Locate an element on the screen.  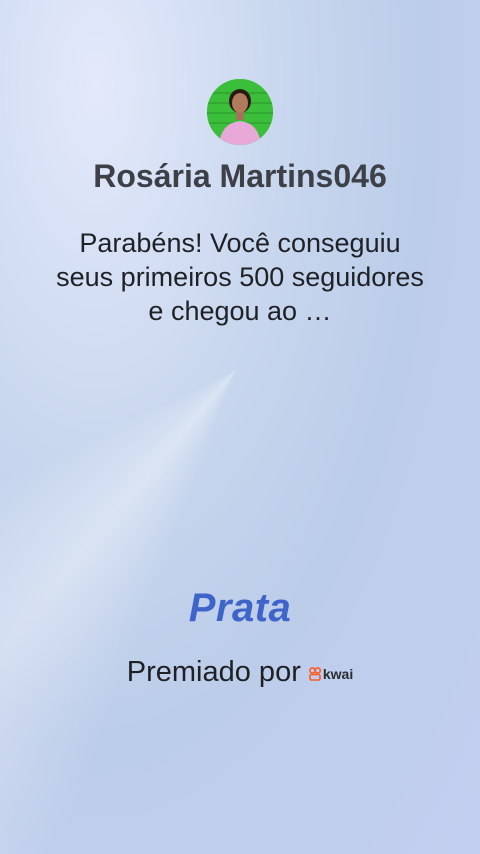
tier-badge-label: Prata is located at coordinates (240, 608).